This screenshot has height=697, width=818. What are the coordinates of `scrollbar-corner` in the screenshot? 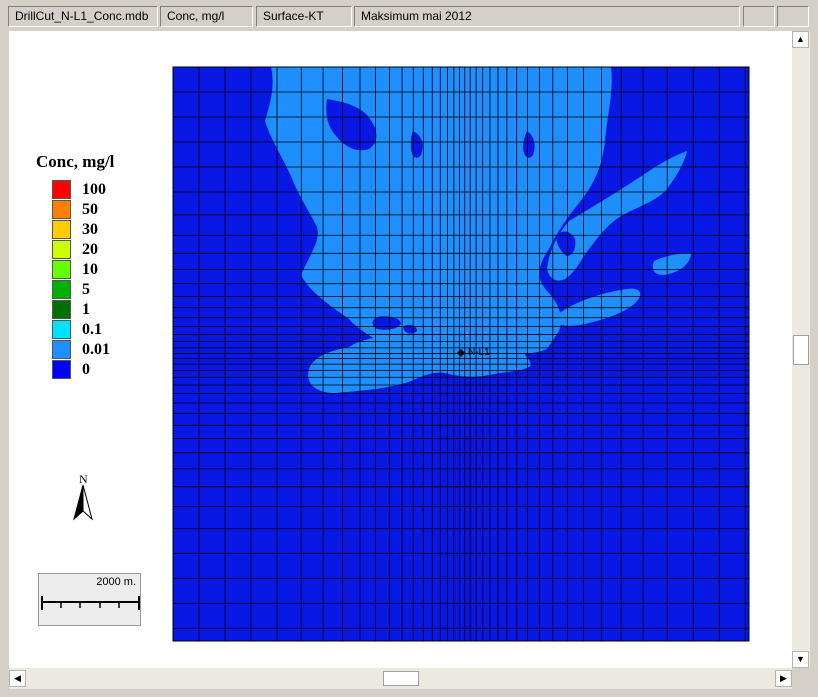 It's located at (801, 678).